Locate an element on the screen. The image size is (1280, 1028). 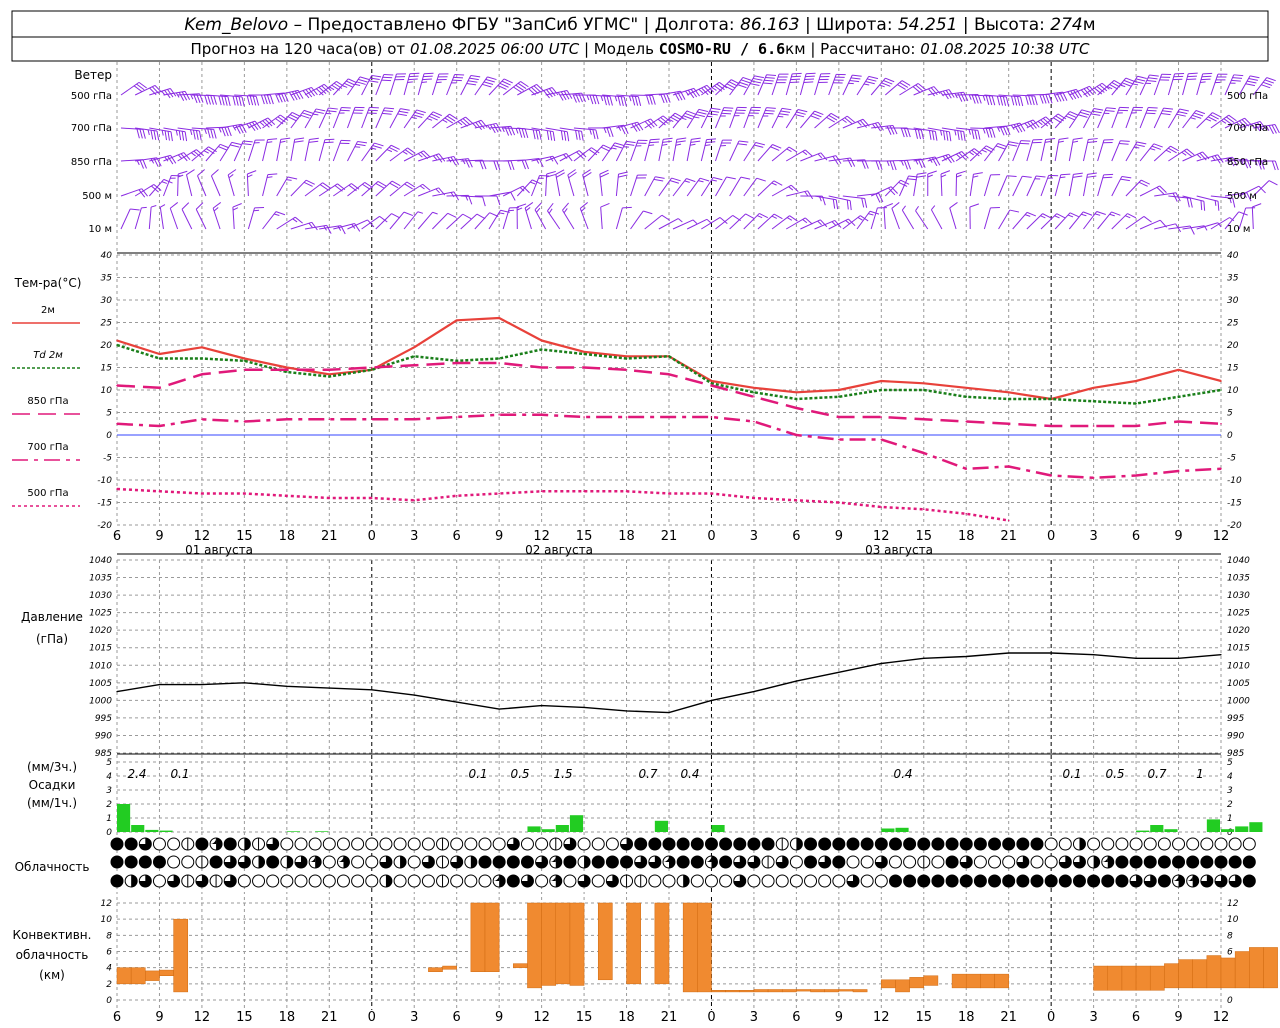
precip-ytick-left: 5 is located at coordinates (109, 763).